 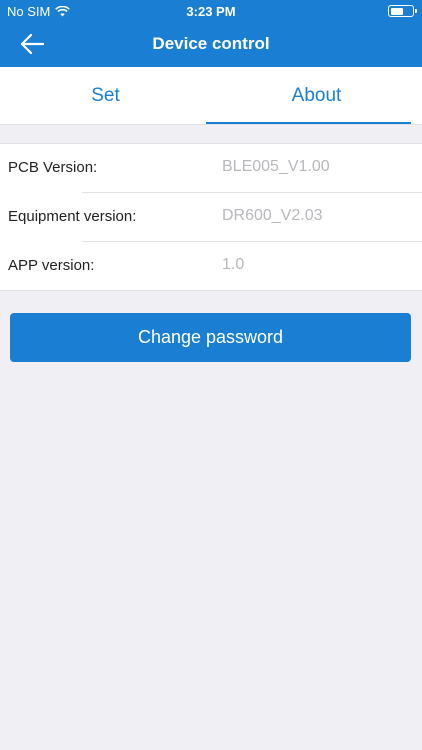 What do you see at coordinates (72, 216) in the screenshot?
I see `equipment-version-label: Equipment version:` at bounding box center [72, 216].